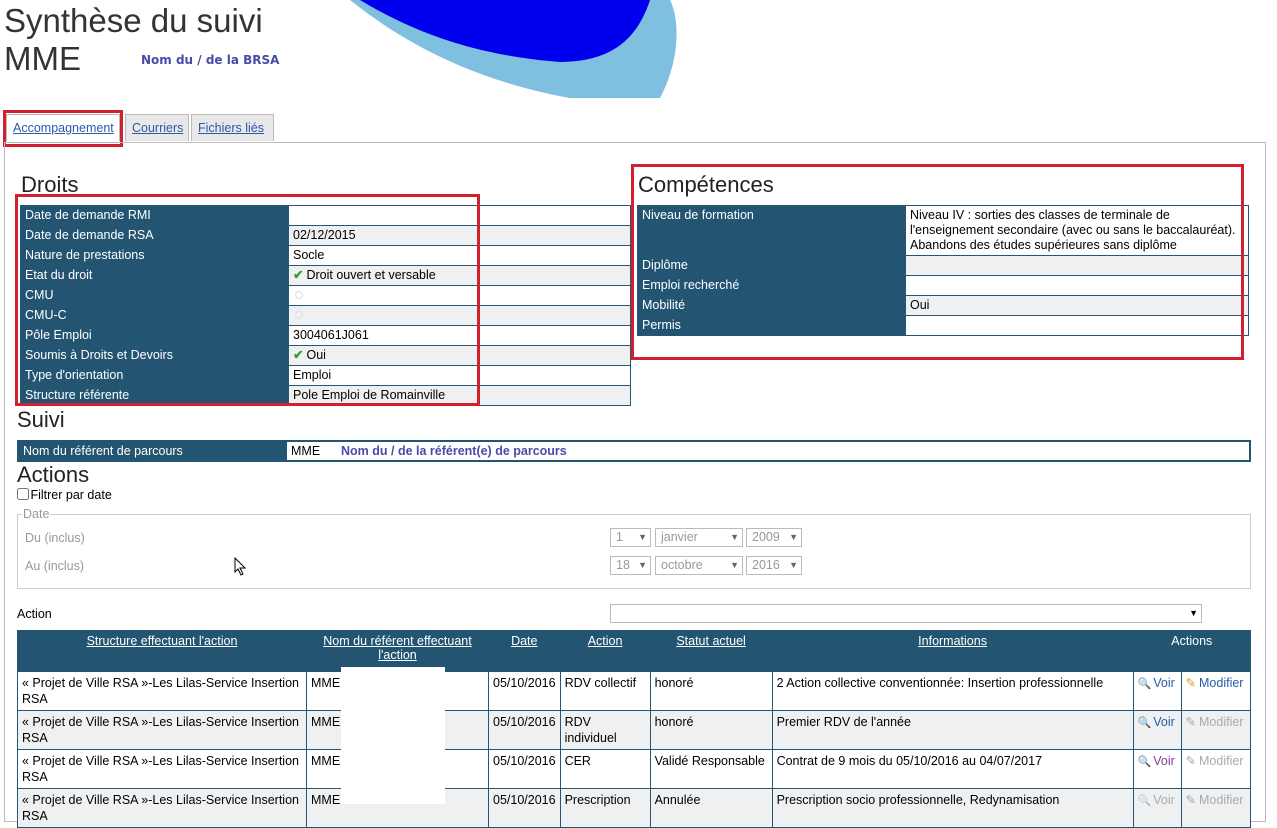  What do you see at coordinates (23, 494) in the screenshot?
I see `filter-date-checkbox` at bounding box center [23, 494].